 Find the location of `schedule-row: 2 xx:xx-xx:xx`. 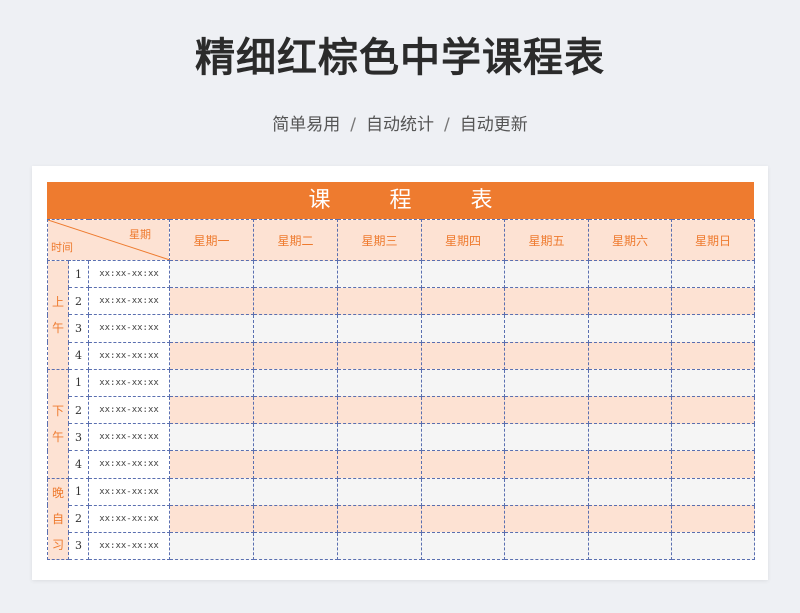

schedule-row: 2 xx:xx-xx:xx is located at coordinates (402, 301).